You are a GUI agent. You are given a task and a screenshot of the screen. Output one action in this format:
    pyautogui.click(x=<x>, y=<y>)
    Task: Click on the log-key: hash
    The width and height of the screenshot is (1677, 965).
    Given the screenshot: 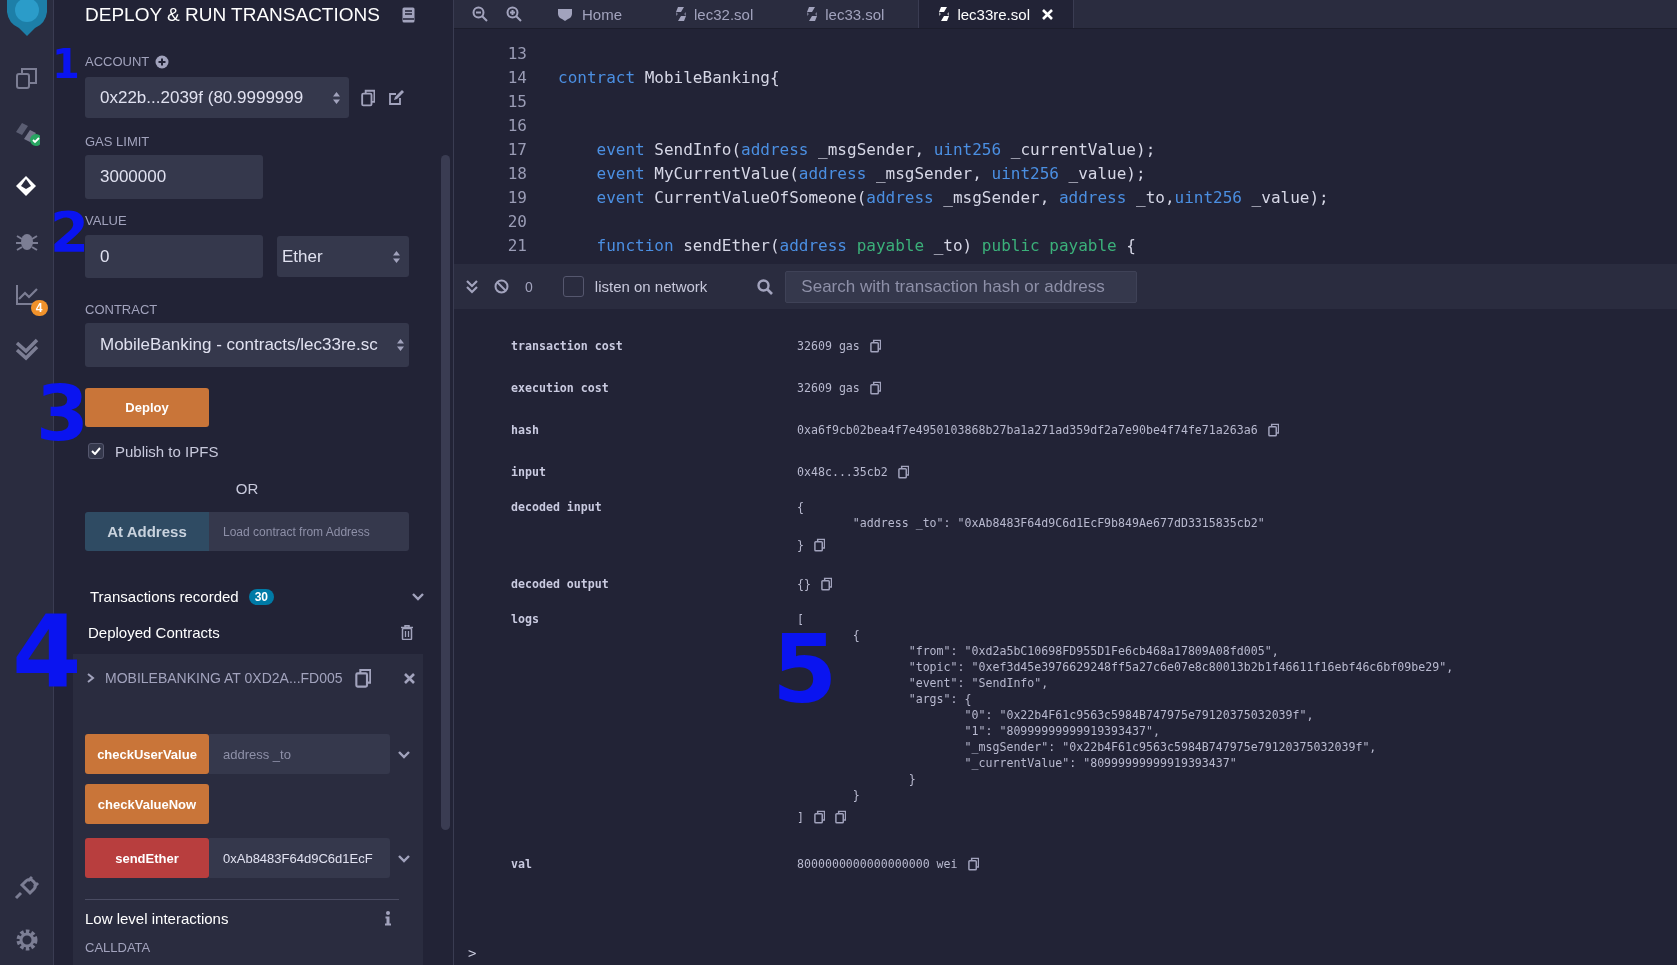 What is the action you would take?
    pyautogui.click(x=654, y=430)
    